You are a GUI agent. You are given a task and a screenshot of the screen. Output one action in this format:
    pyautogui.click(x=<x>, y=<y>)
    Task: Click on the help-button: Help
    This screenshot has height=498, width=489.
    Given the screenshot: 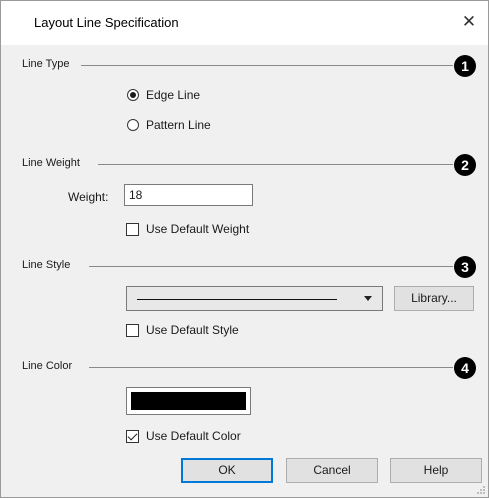 What is the action you would take?
    pyautogui.click(x=436, y=470)
    